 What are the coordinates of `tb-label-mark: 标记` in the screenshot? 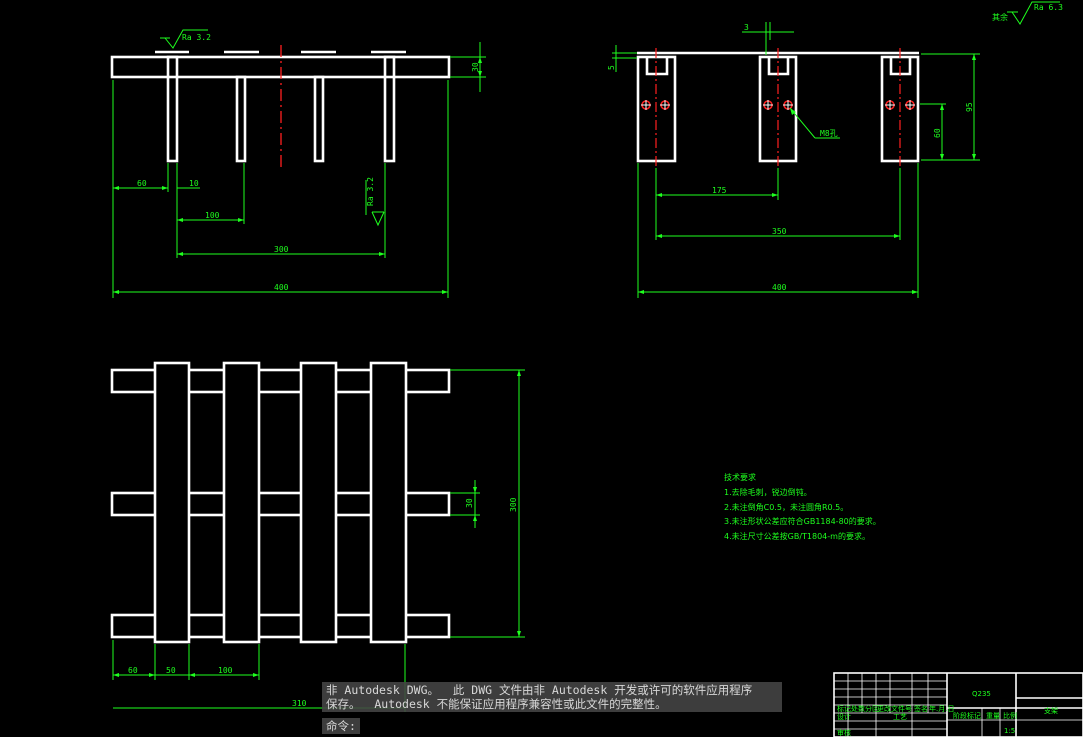 It's located at (844, 708).